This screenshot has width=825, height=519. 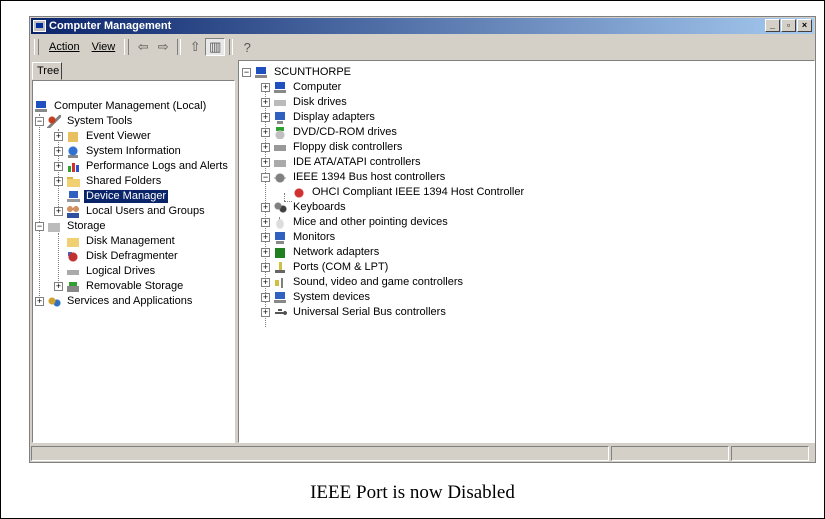 What do you see at coordinates (280, 177) in the screenshot?
I see `ieee1394-icon` at bounding box center [280, 177].